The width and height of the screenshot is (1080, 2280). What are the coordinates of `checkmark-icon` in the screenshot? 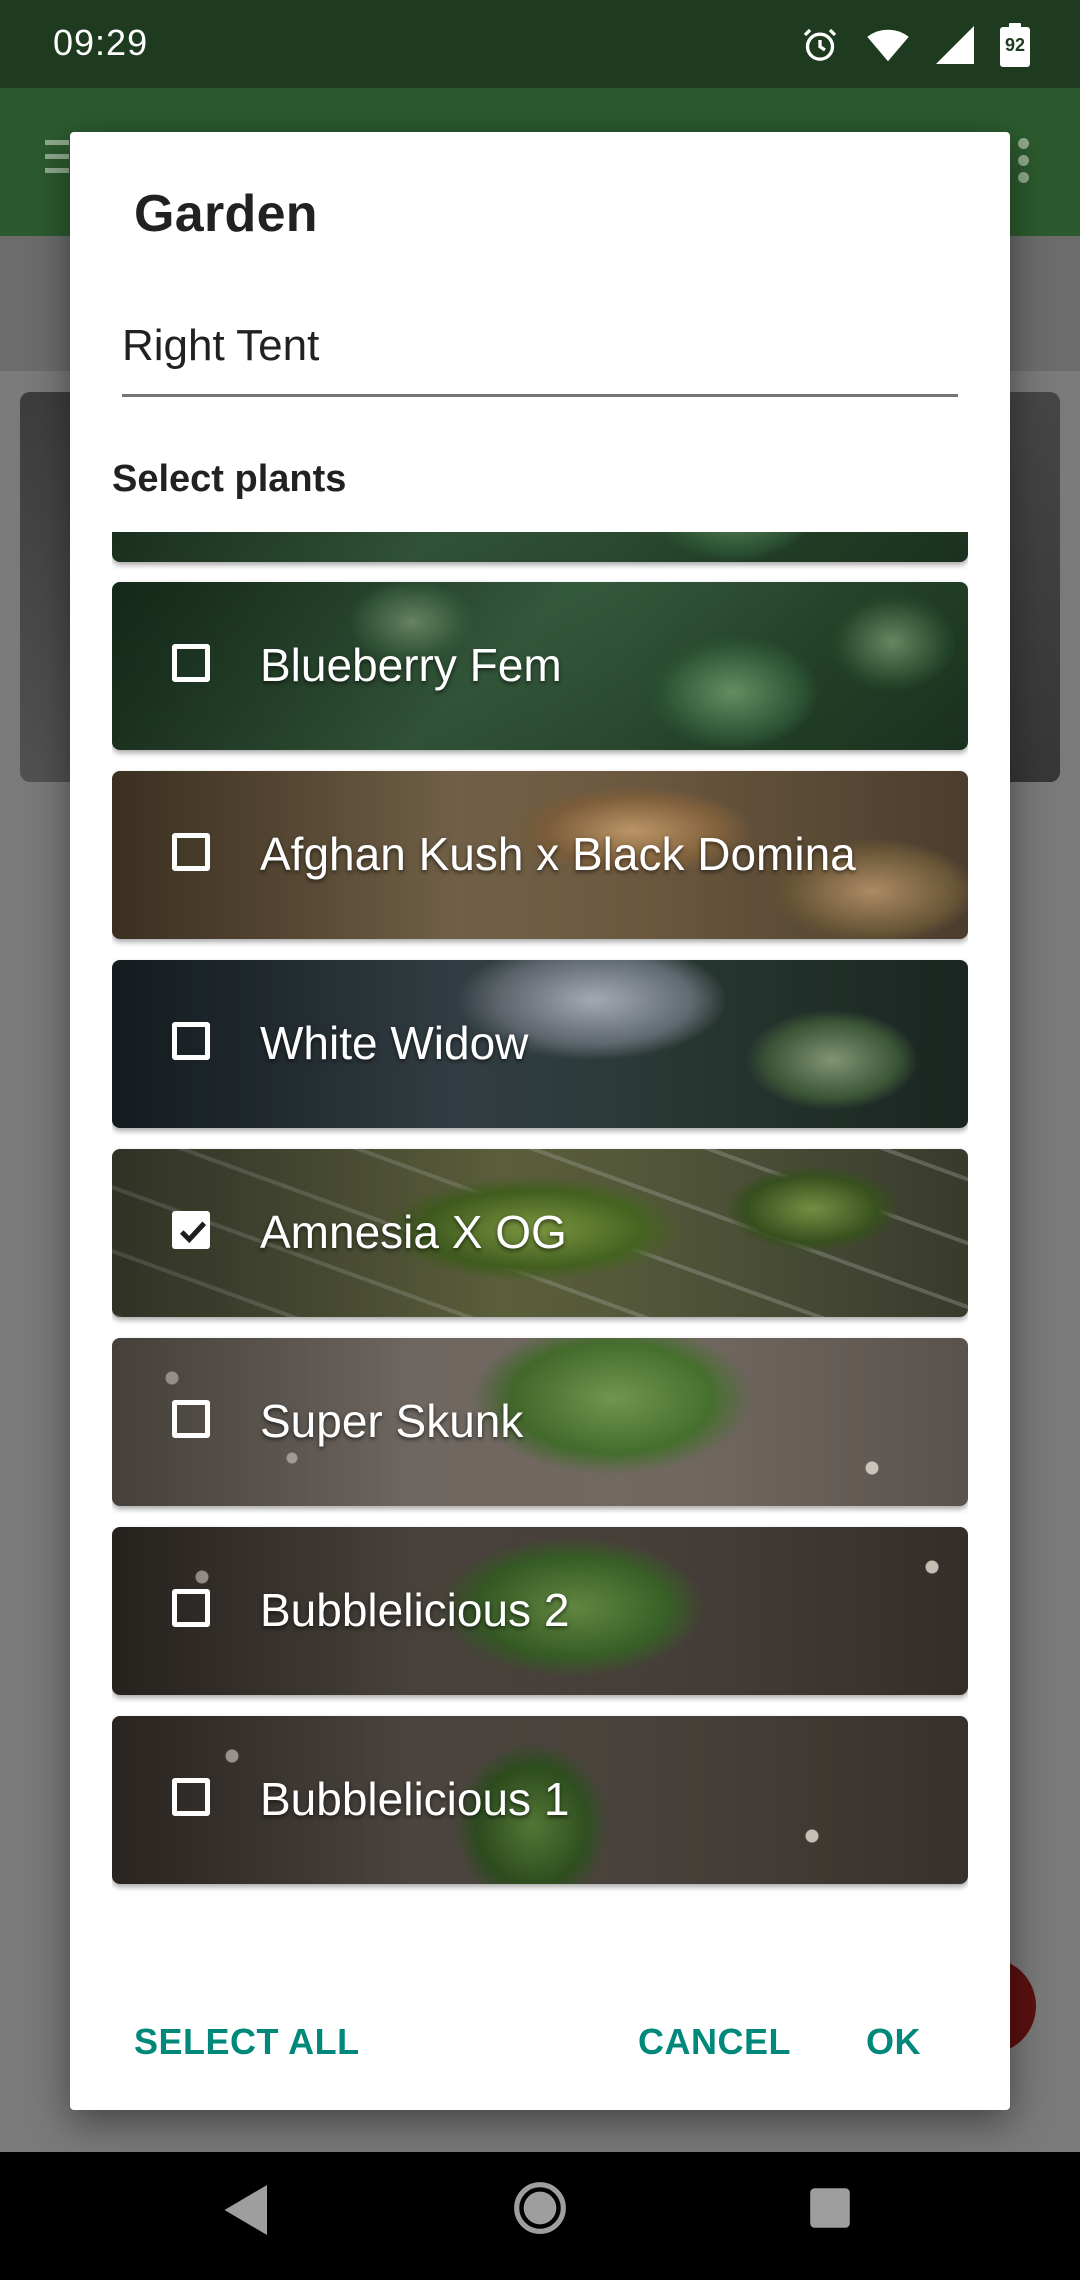 It's located at (193, 1232).